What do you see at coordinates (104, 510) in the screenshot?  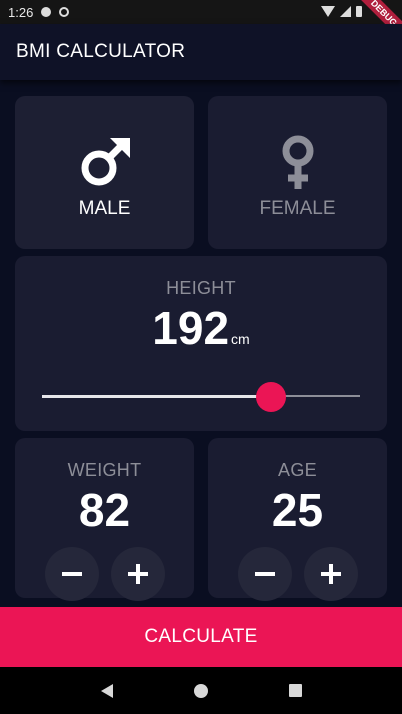 I see `weight-value: 82` at bounding box center [104, 510].